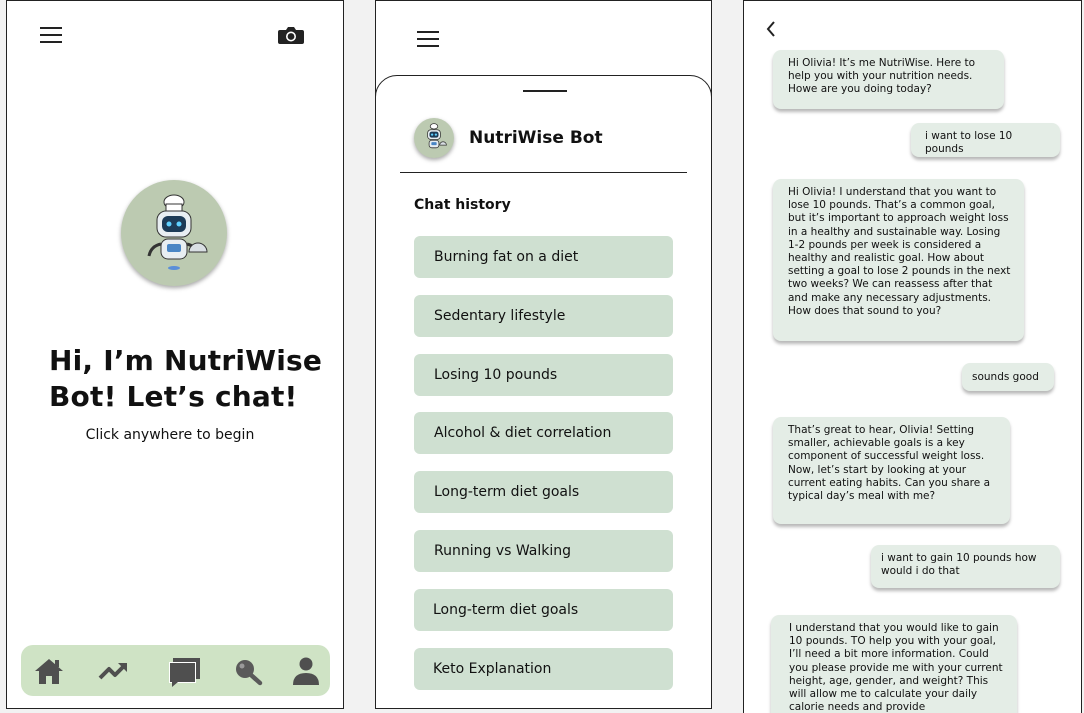 The image size is (1084, 713). I want to click on divider, so click(543, 172).